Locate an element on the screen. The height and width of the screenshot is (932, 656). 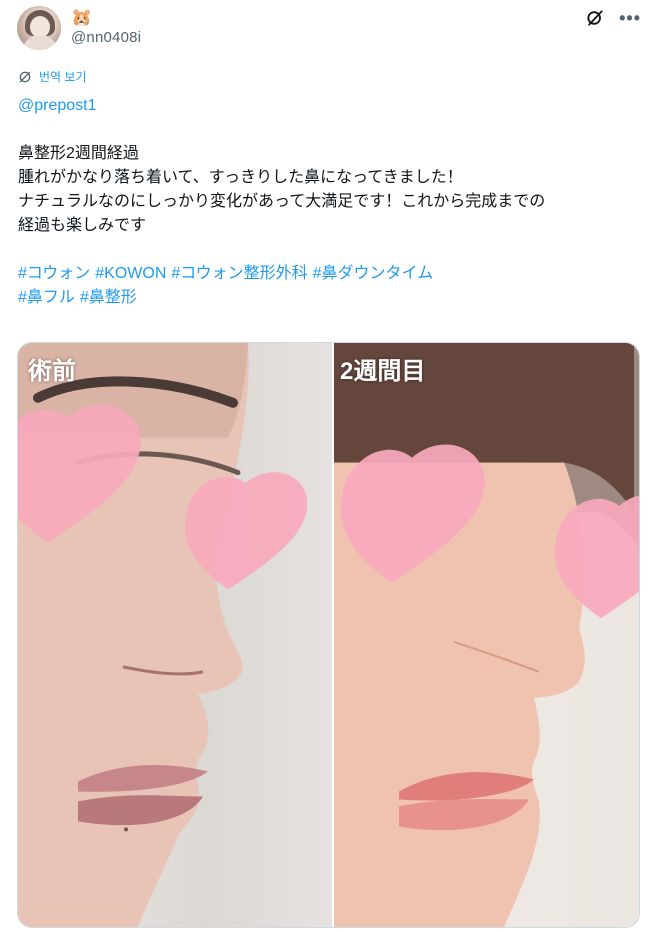
translate-label: 번역 보기 is located at coordinates (63, 77).